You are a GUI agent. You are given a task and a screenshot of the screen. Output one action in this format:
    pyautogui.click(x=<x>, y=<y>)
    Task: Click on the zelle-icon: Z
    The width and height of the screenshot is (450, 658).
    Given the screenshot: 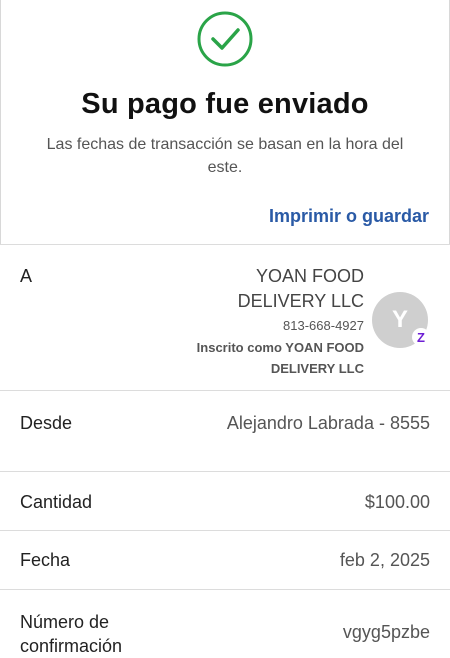 What is the action you would take?
    pyautogui.click(x=421, y=337)
    